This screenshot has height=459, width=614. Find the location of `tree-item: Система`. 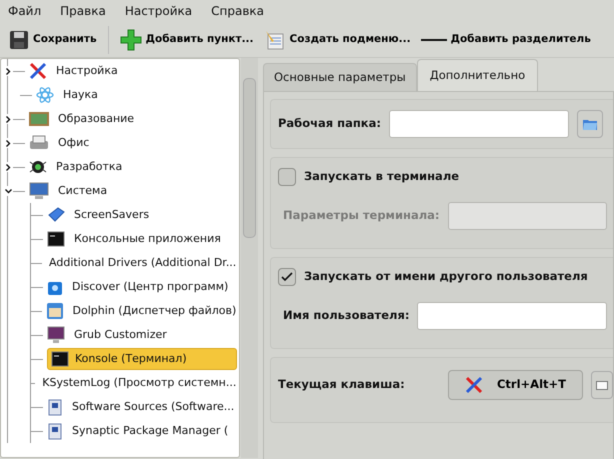

tree-item: Система is located at coordinates (82, 191).